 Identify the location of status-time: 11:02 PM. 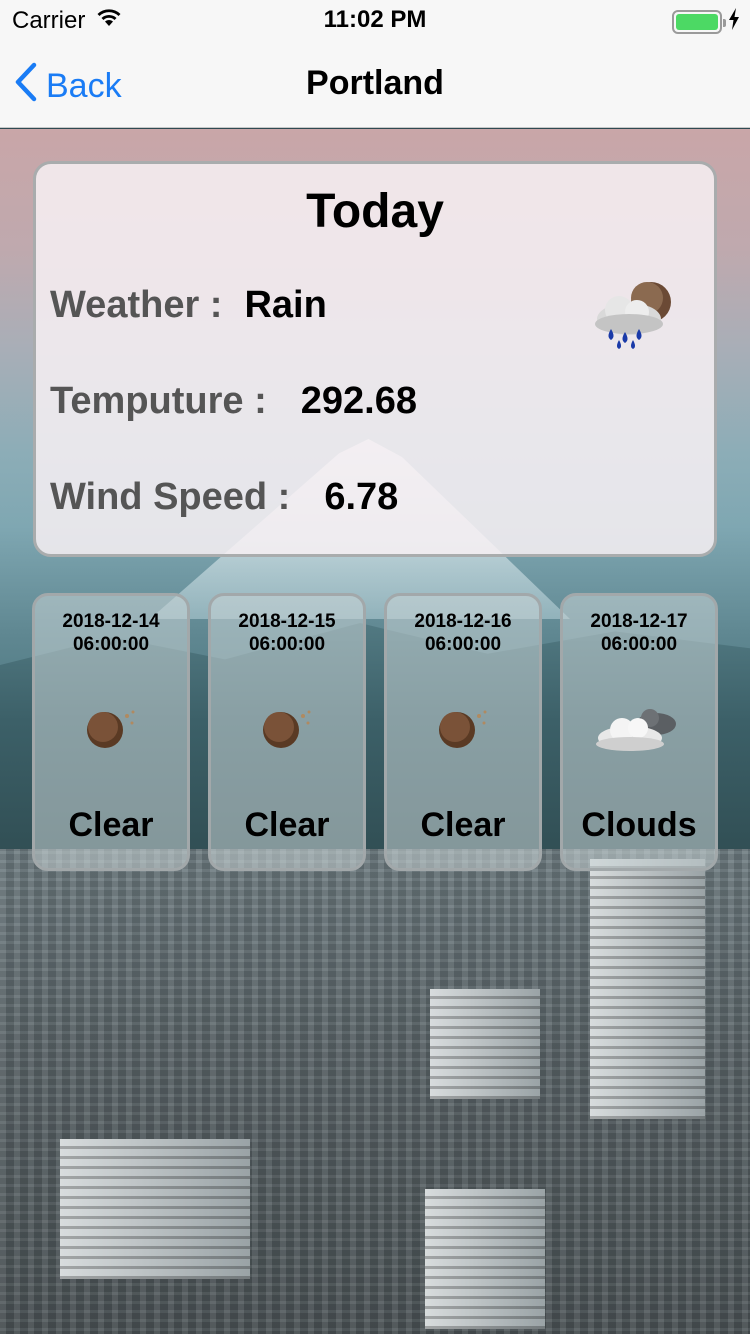
(375, 19).